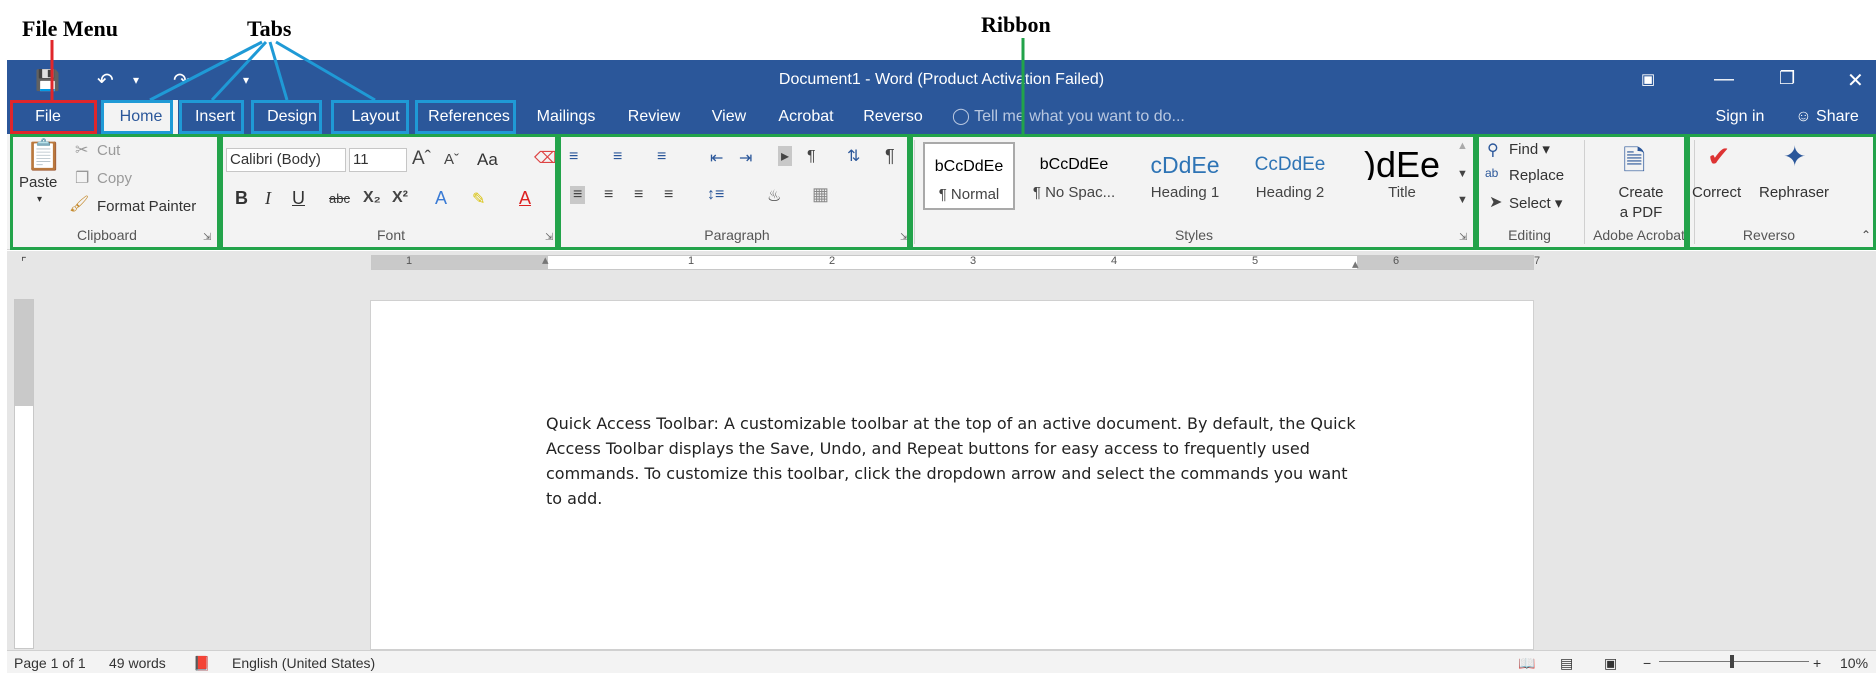  I want to click on print-layout-icon: ▤, so click(1566, 663).